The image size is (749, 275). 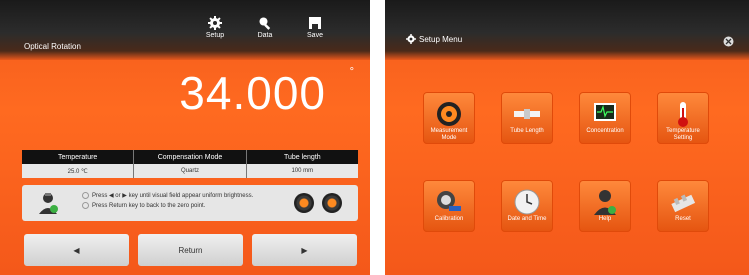 What do you see at coordinates (449, 219) in the screenshot?
I see `tile-label: Calibration` at bounding box center [449, 219].